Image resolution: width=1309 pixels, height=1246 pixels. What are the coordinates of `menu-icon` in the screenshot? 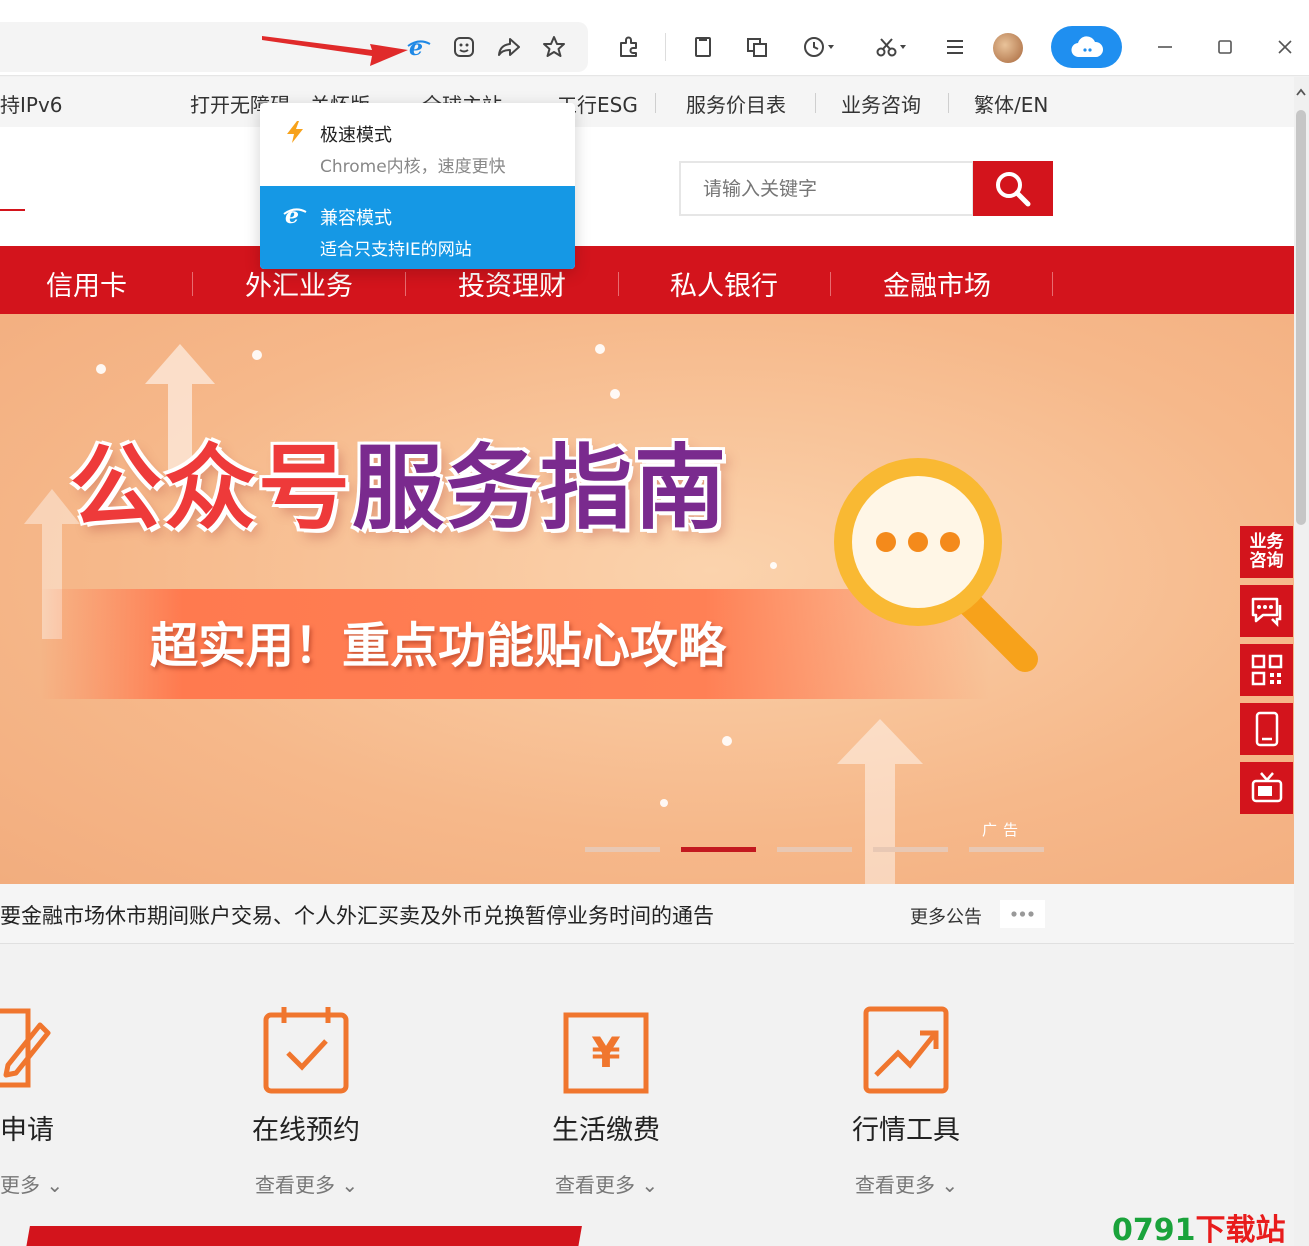 It's located at (955, 47).